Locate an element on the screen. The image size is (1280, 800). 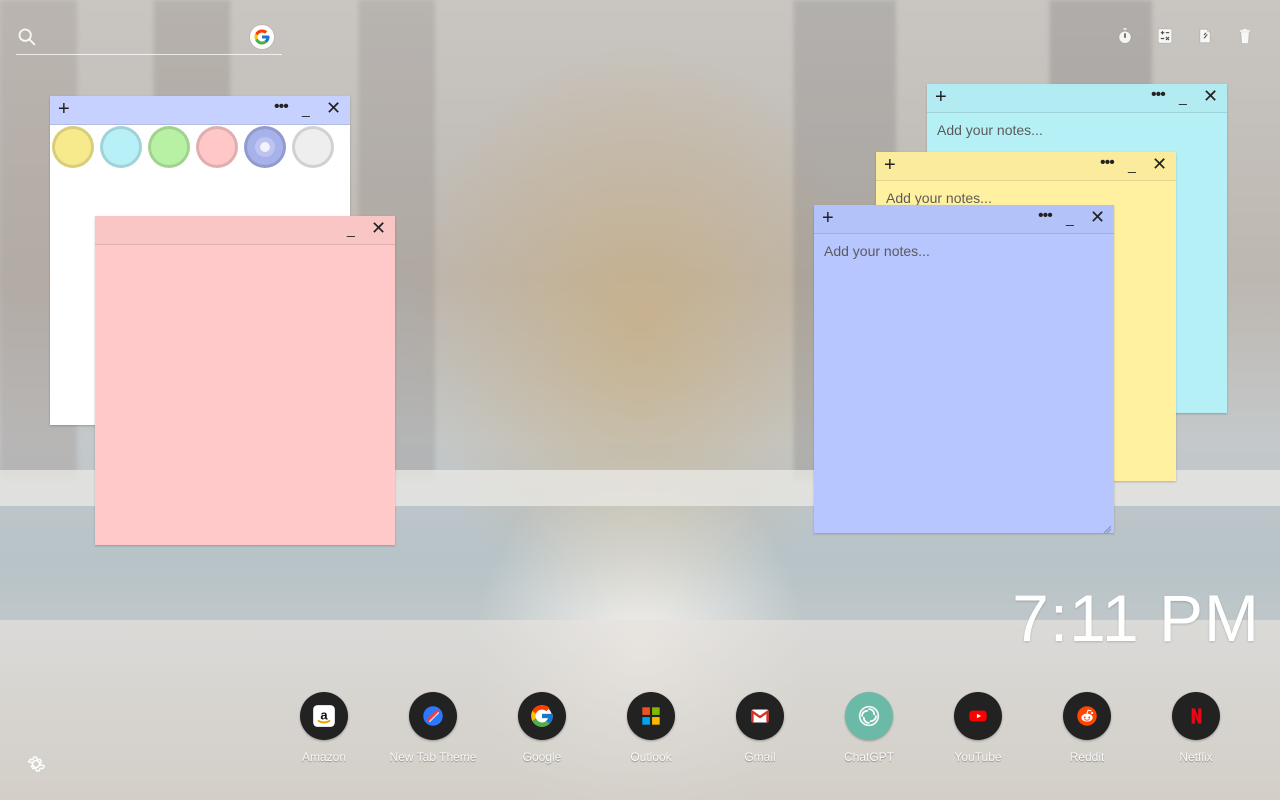
trash-icon is located at coordinates (1245, 36).